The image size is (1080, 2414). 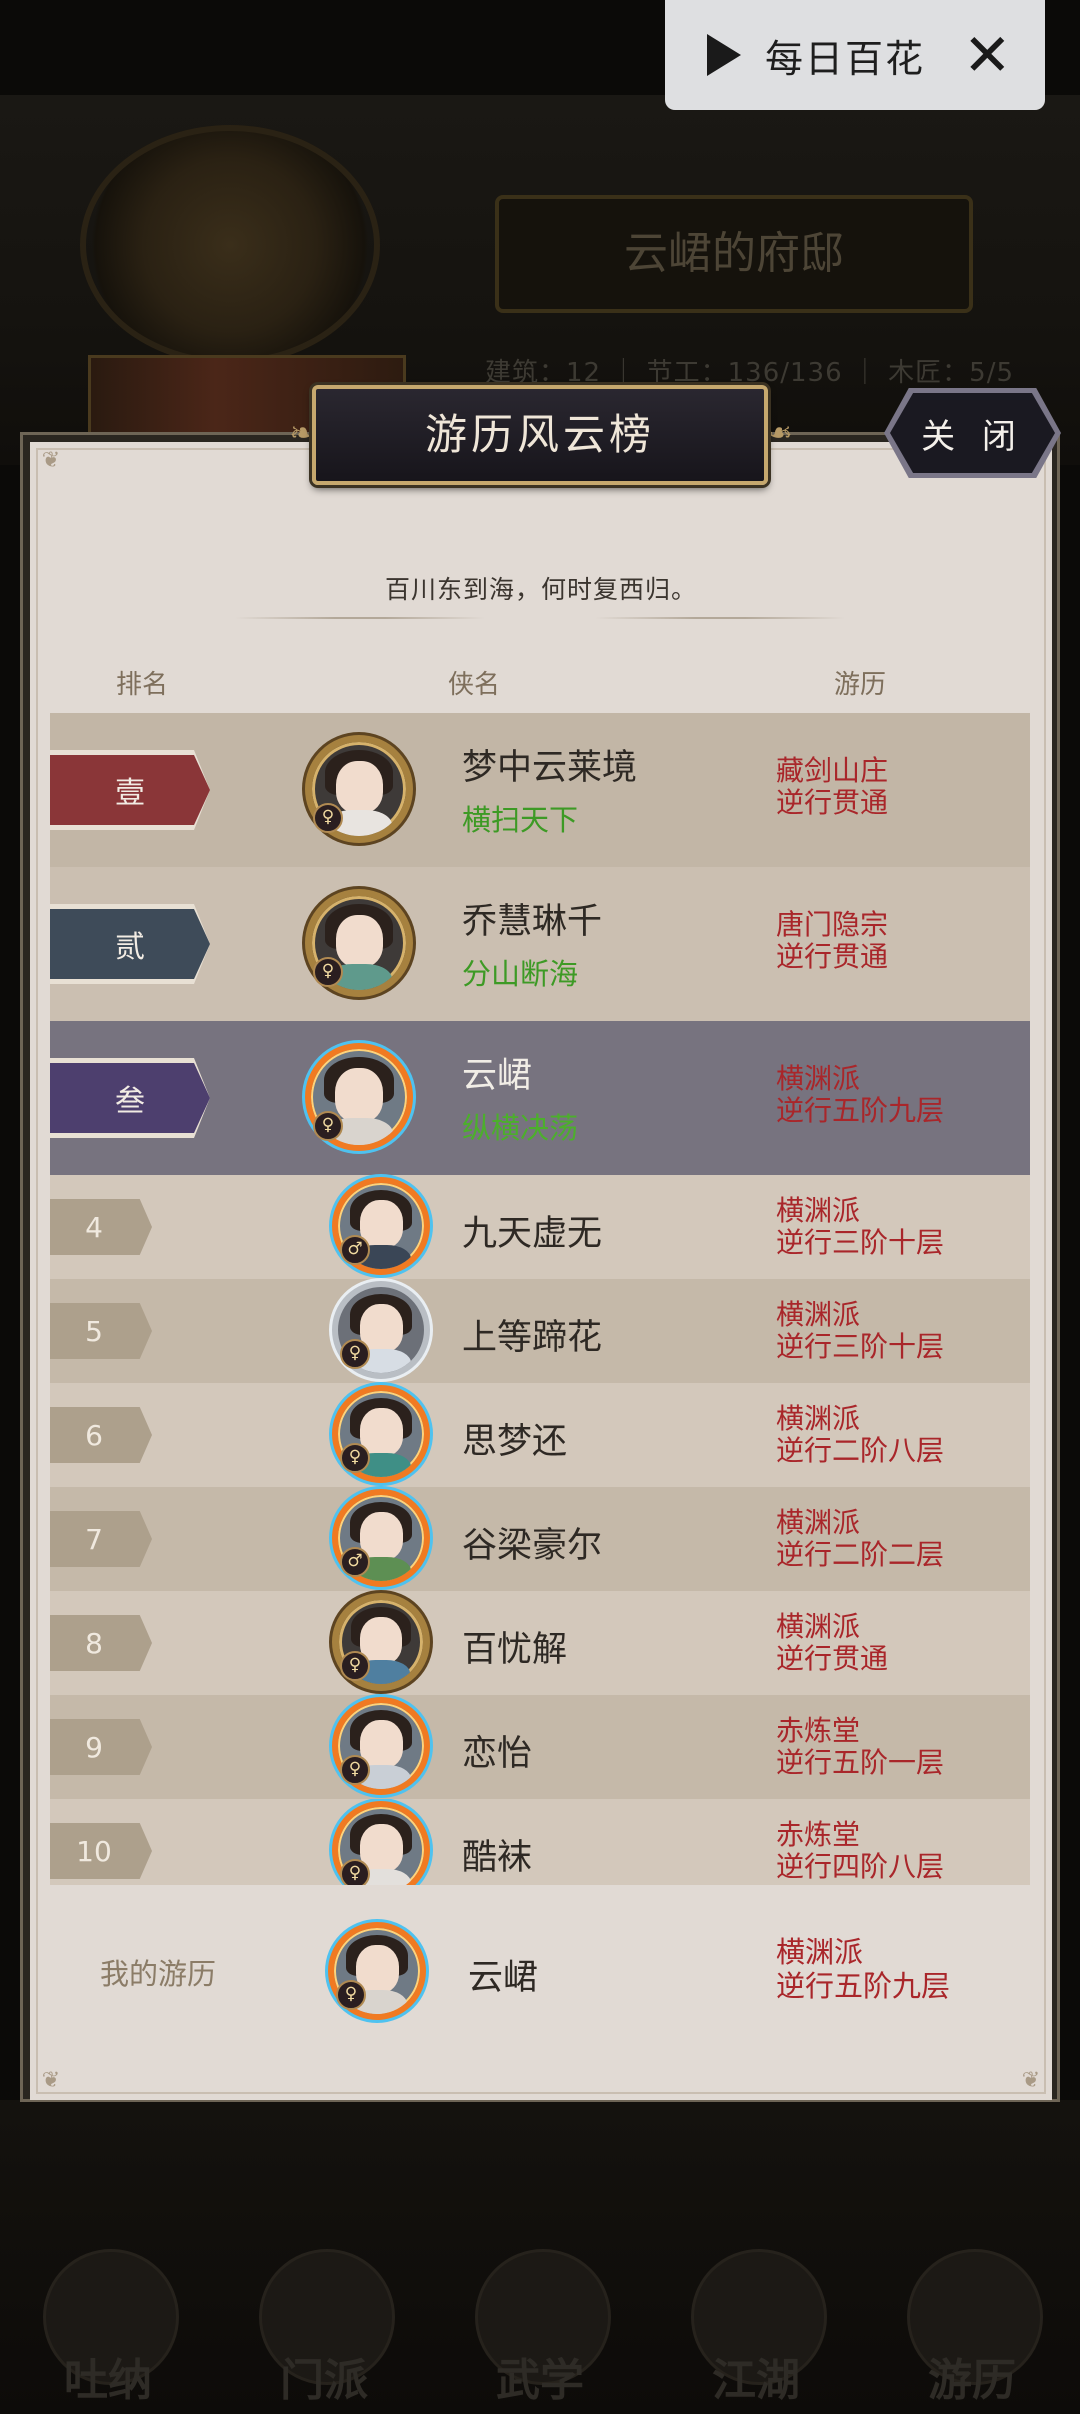 What do you see at coordinates (324, 2326) in the screenshot?
I see `nav-item-sect: 门派` at bounding box center [324, 2326].